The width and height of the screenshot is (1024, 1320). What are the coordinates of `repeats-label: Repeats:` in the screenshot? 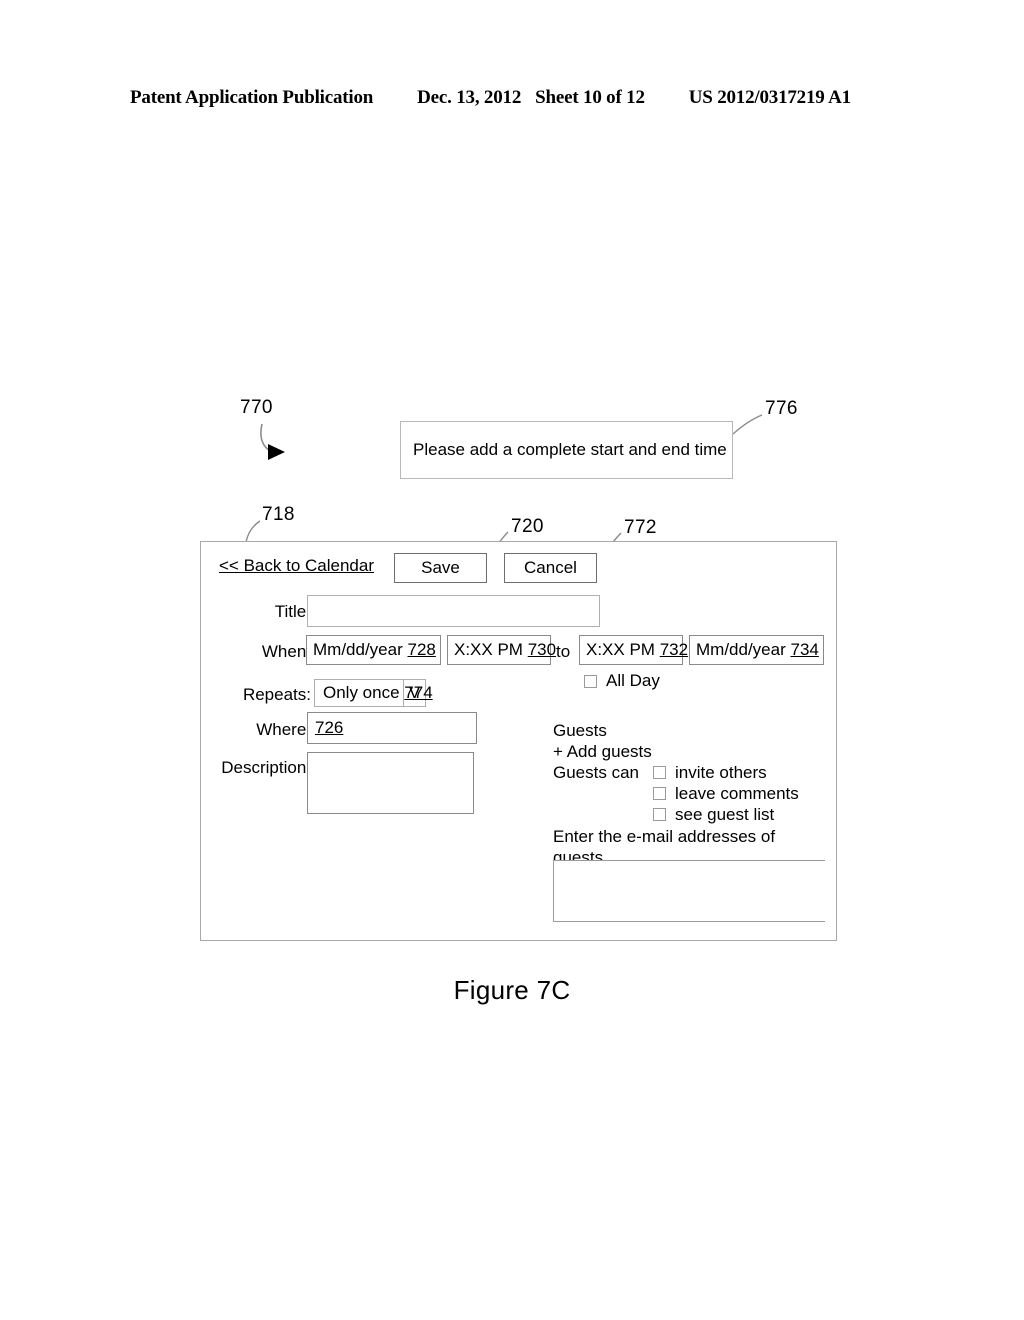 It's located at (276, 694).